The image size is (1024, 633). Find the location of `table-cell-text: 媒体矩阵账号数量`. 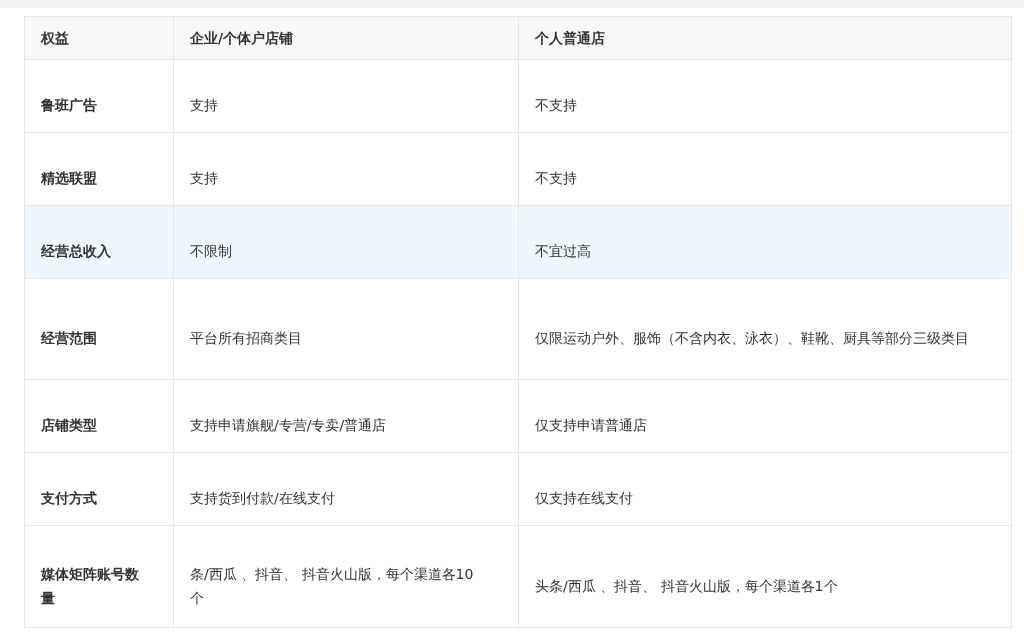

table-cell-text: 媒体矩阵账号数量 is located at coordinates (90, 586).